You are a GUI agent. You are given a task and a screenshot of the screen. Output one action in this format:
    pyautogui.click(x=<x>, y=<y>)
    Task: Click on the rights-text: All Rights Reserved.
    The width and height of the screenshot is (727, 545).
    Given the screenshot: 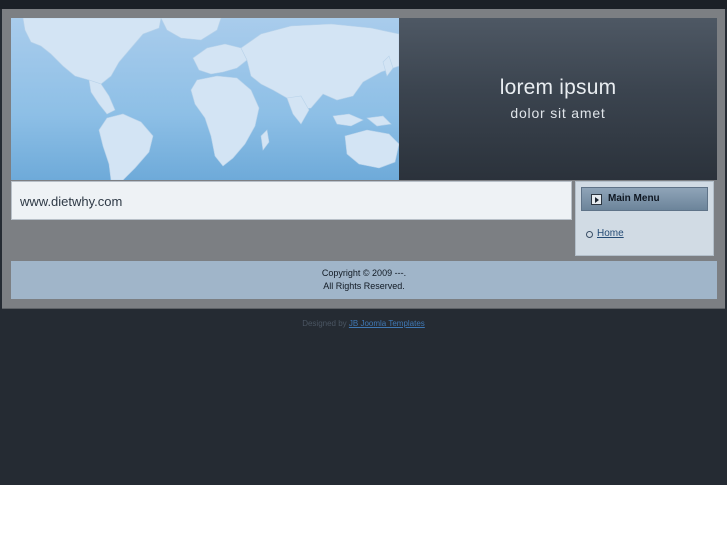 What is the action you would take?
    pyautogui.click(x=364, y=286)
    